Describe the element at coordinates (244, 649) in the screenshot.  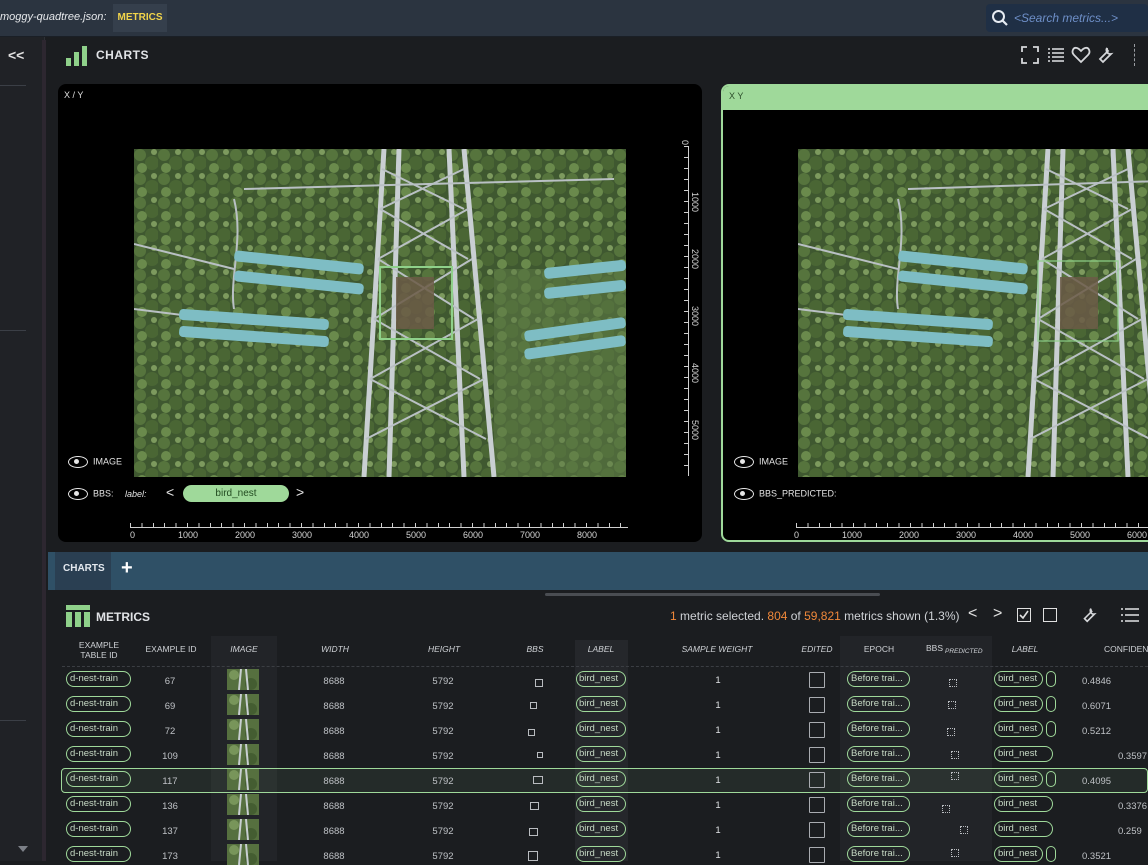
I see `col-header-image: IMAGE` at that location.